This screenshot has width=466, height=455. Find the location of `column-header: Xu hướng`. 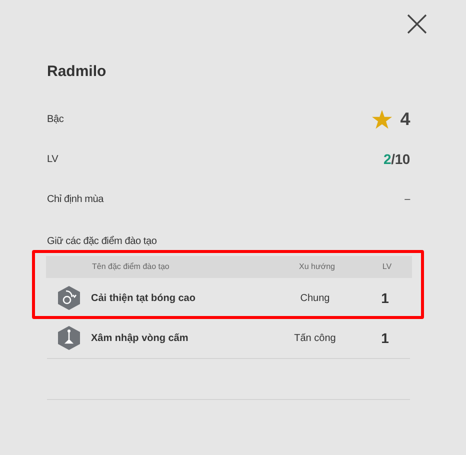

column-header: Xu hướng is located at coordinates (317, 267).